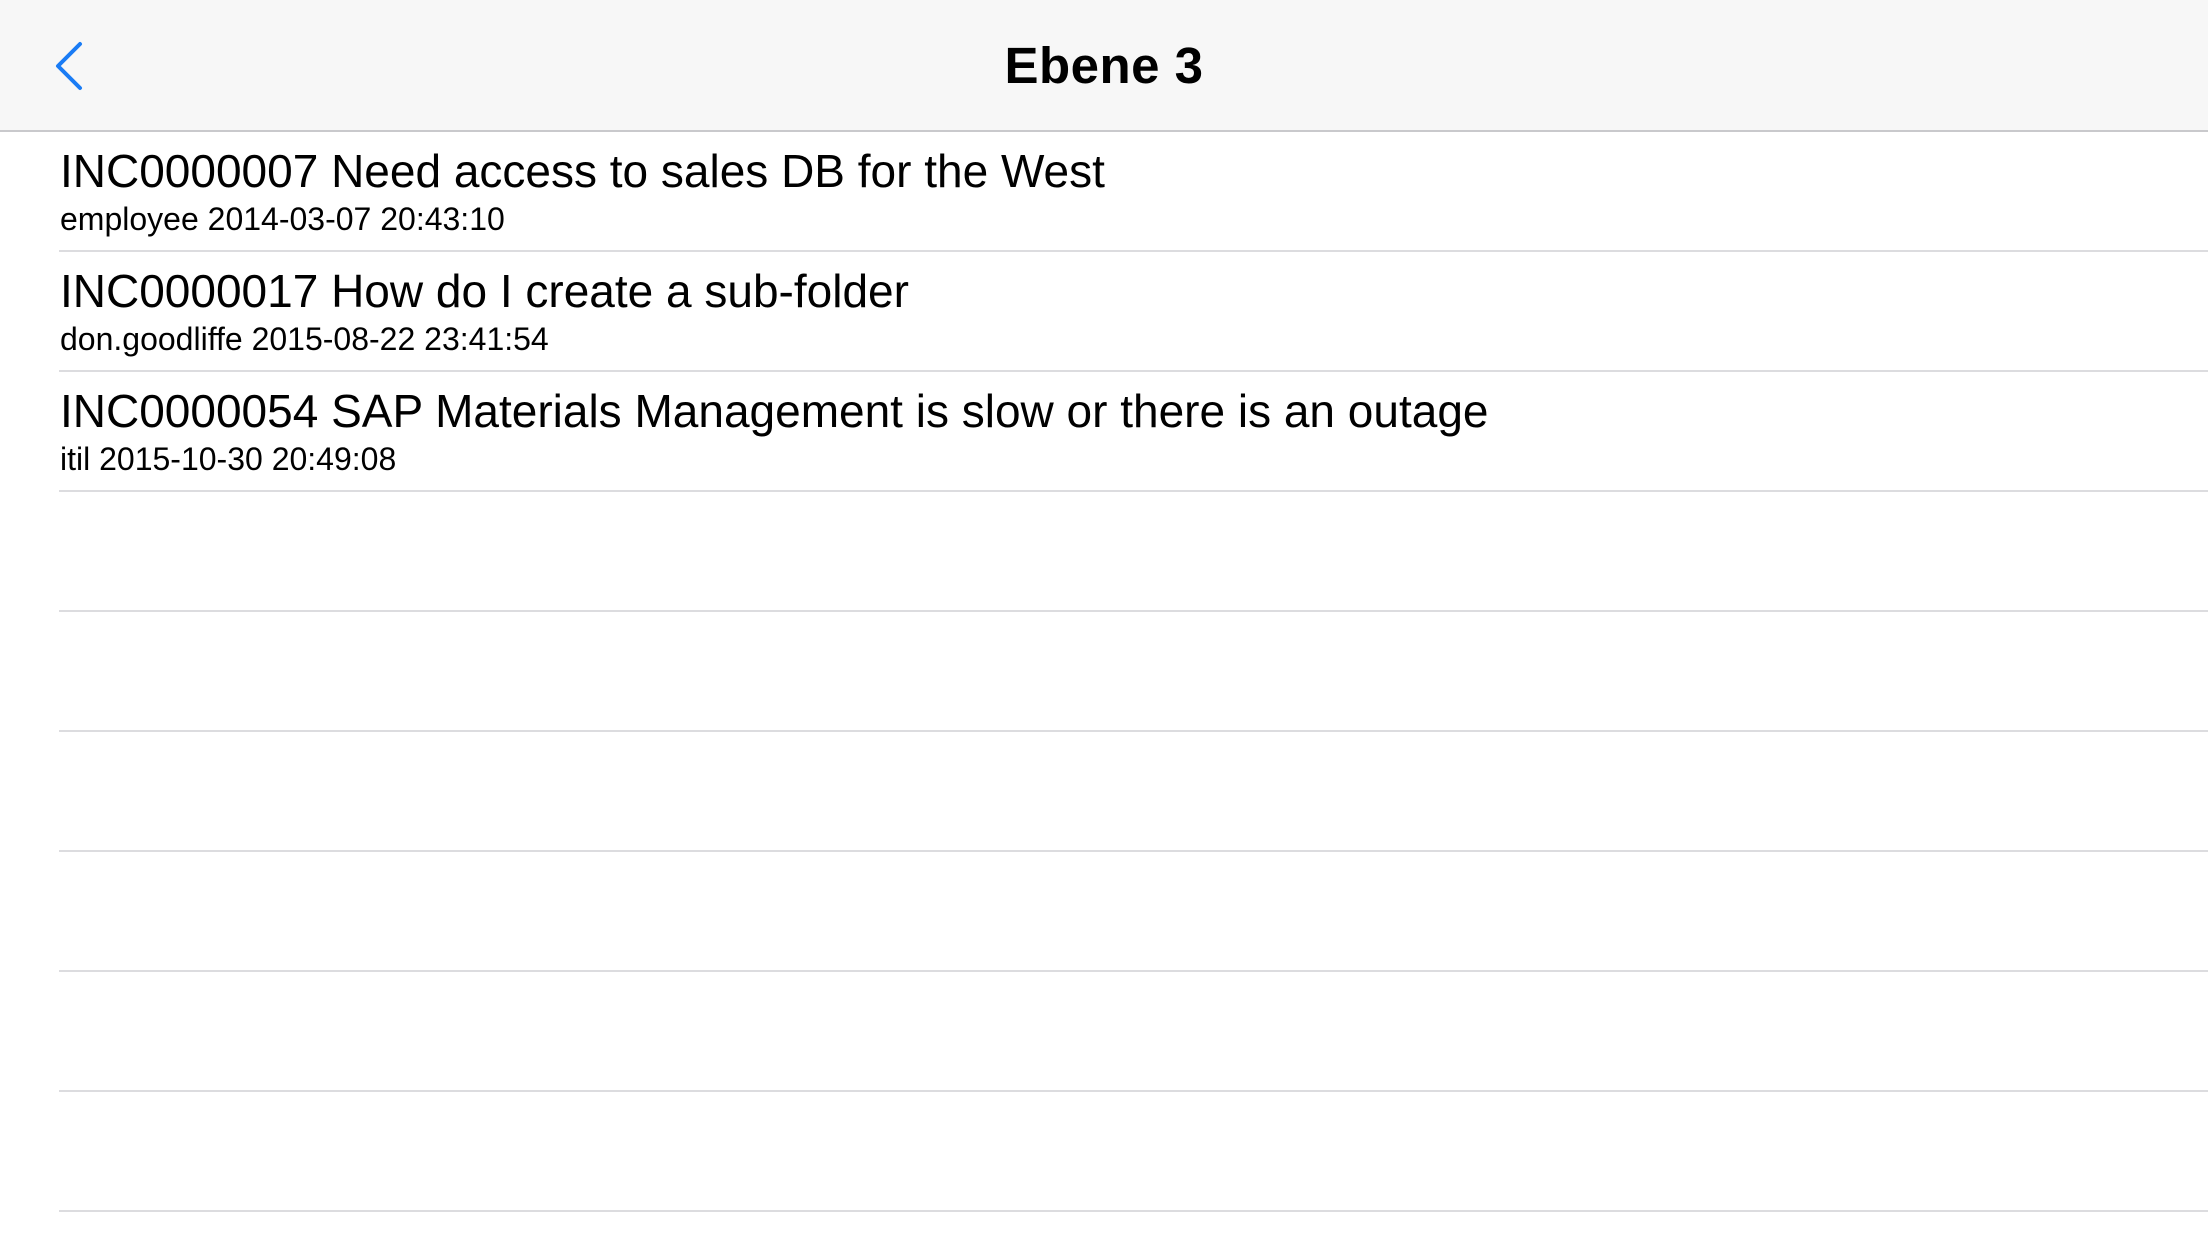 Image resolution: width=2208 pixels, height=1242 pixels. Describe the element at coordinates (282, 219) in the screenshot. I see `incident-subtitle: employee 2014-03-07 20:43:10` at that location.